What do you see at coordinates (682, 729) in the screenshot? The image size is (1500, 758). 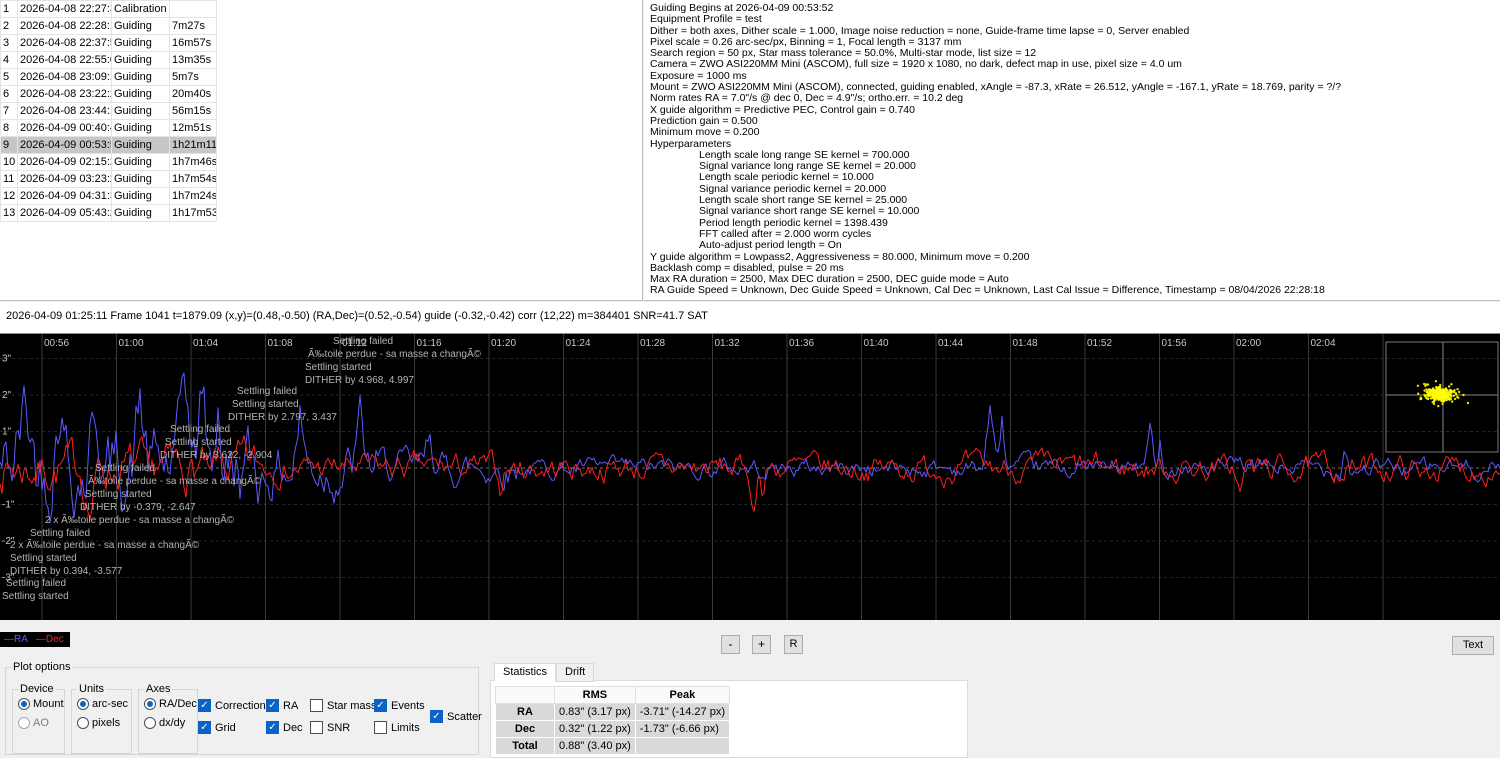 I see `stats-peak-value: -1.73" (-6.66 px)` at bounding box center [682, 729].